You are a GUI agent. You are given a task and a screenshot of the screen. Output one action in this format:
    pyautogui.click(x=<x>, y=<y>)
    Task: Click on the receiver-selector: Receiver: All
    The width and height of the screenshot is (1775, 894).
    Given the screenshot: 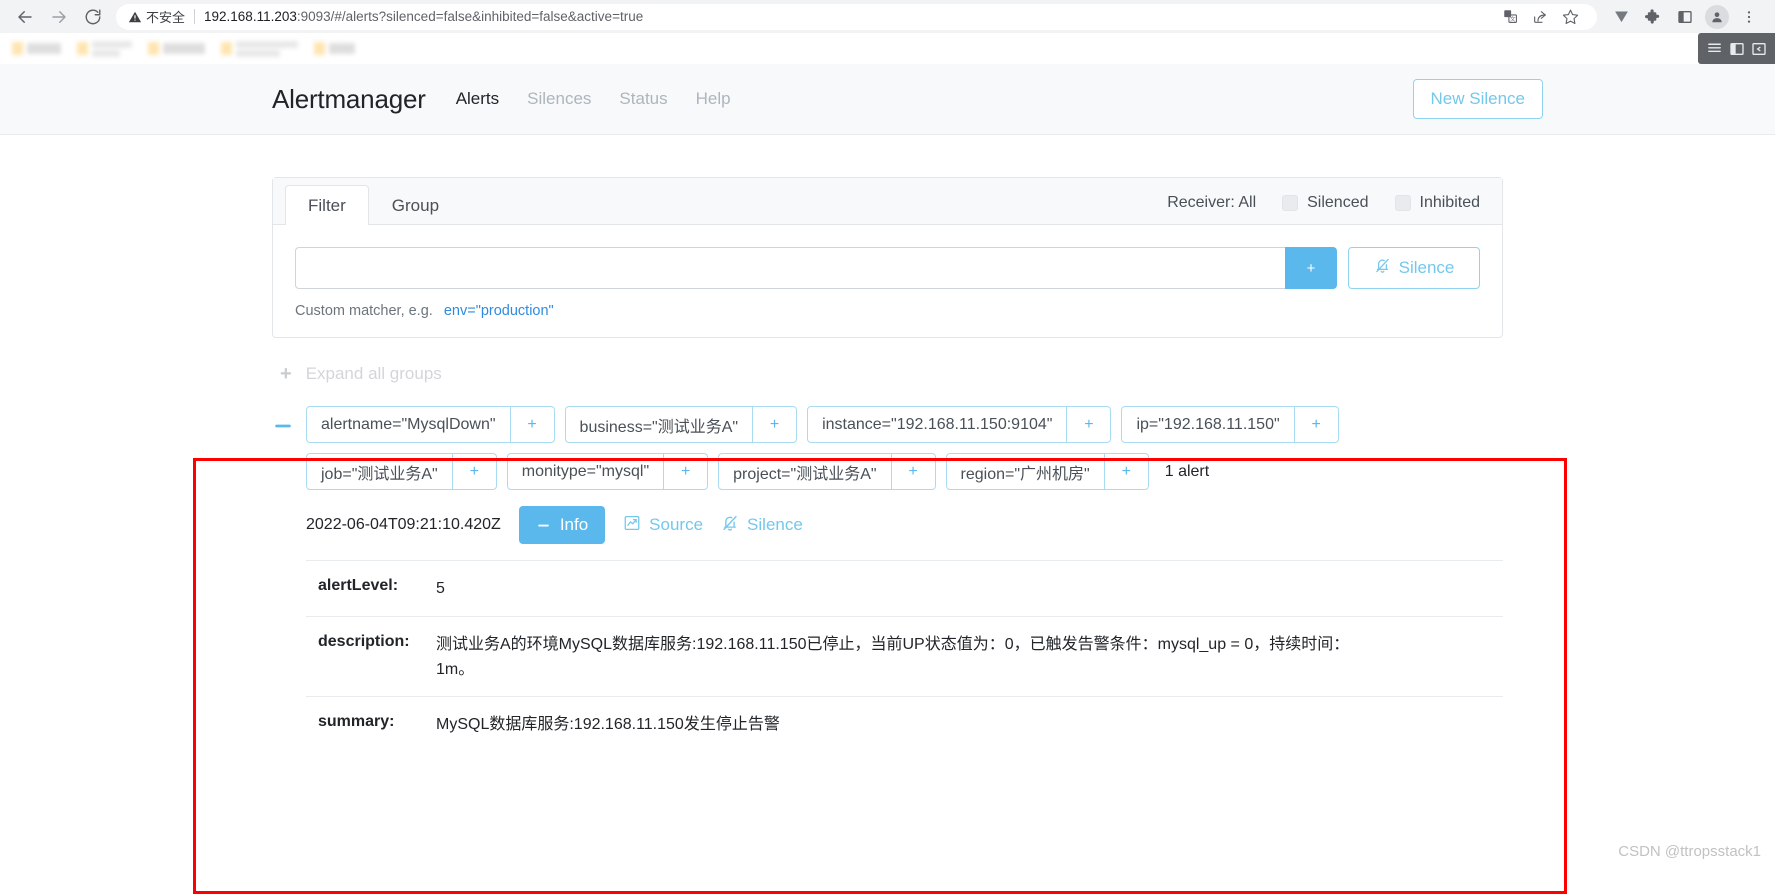 What is the action you would take?
    pyautogui.click(x=1211, y=203)
    